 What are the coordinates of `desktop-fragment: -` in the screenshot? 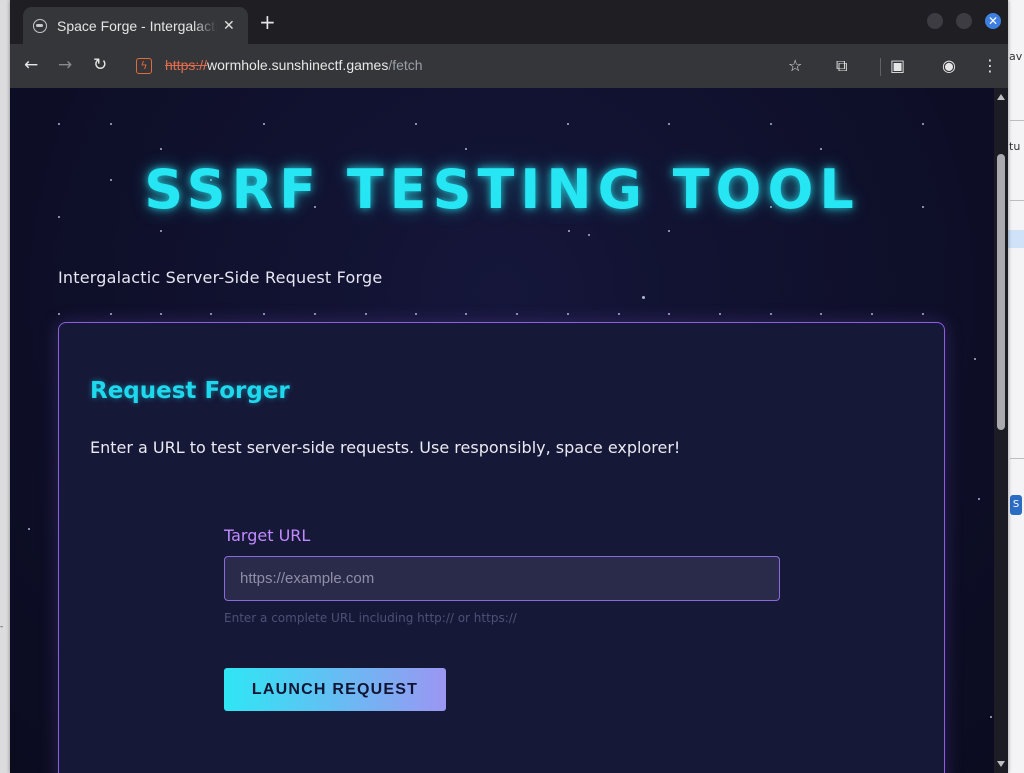 It's located at (2, 627).